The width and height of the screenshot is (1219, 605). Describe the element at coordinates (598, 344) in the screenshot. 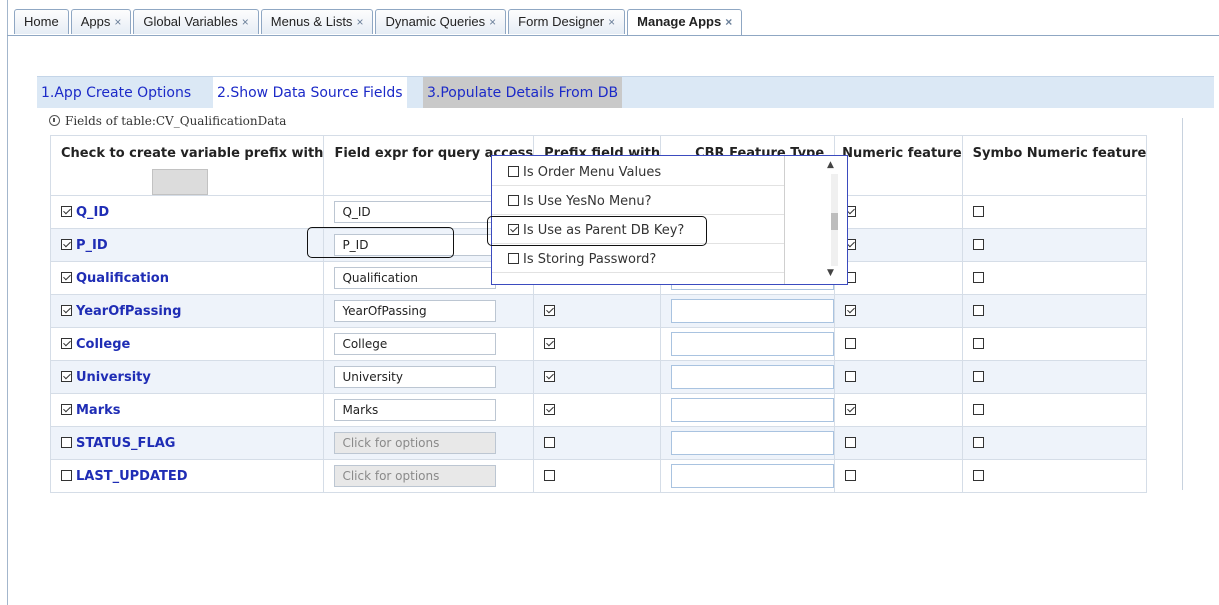

I see `table-row: College College` at that location.